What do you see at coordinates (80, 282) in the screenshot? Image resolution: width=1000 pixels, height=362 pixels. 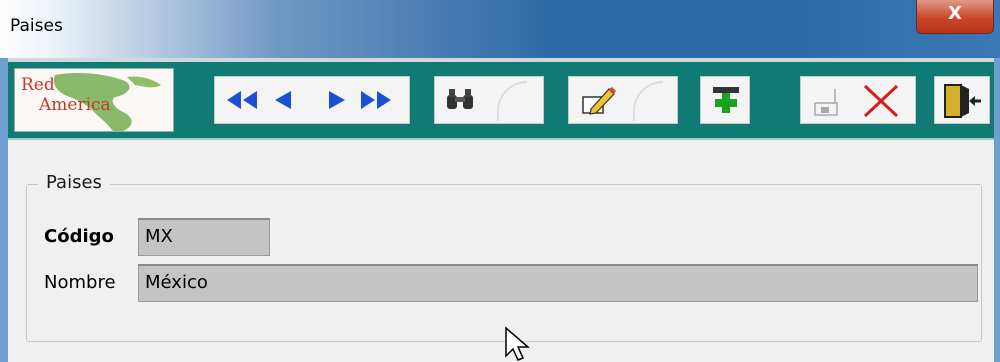 I see `nombre-label: Nombre` at bounding box center [80, 282].